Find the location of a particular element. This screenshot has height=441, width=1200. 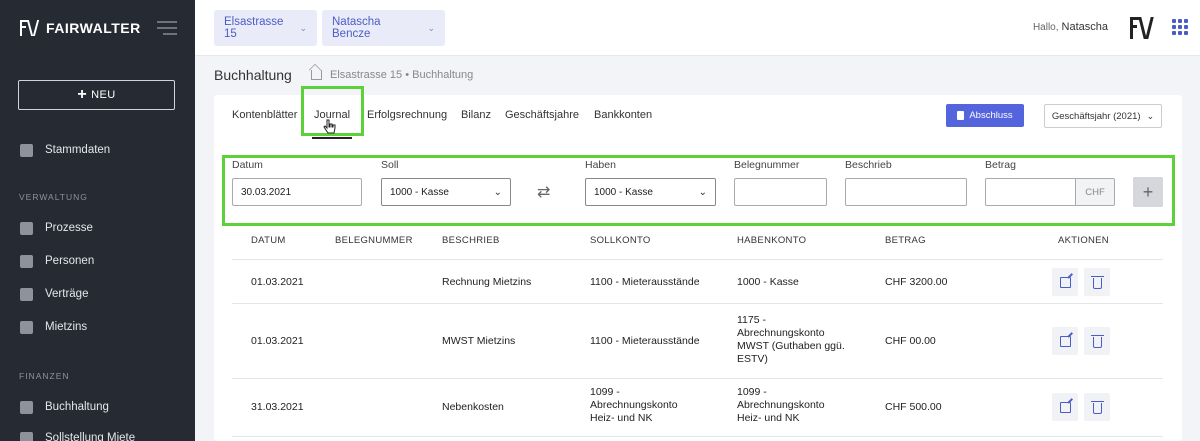

haben-select: 1000 - Kasse ⌄ is located at coordinates (650, 192).